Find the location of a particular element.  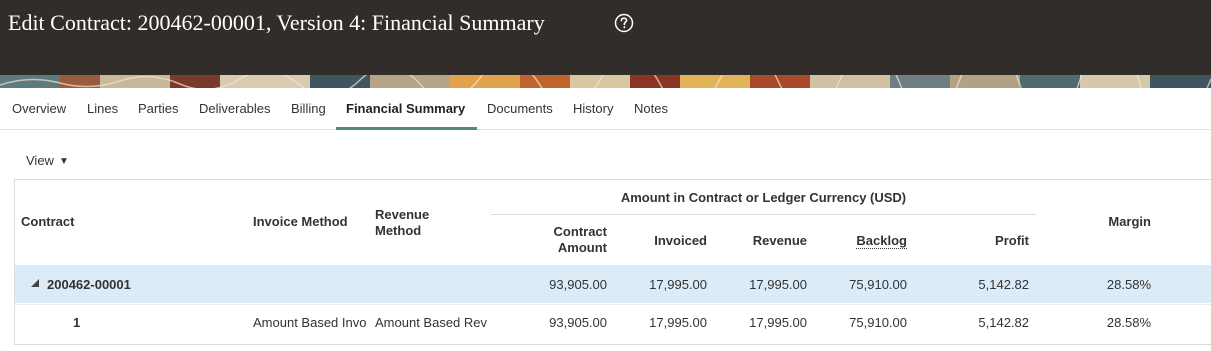

column-header-backlog-label: Backlog is located at coordinates (881, 241).